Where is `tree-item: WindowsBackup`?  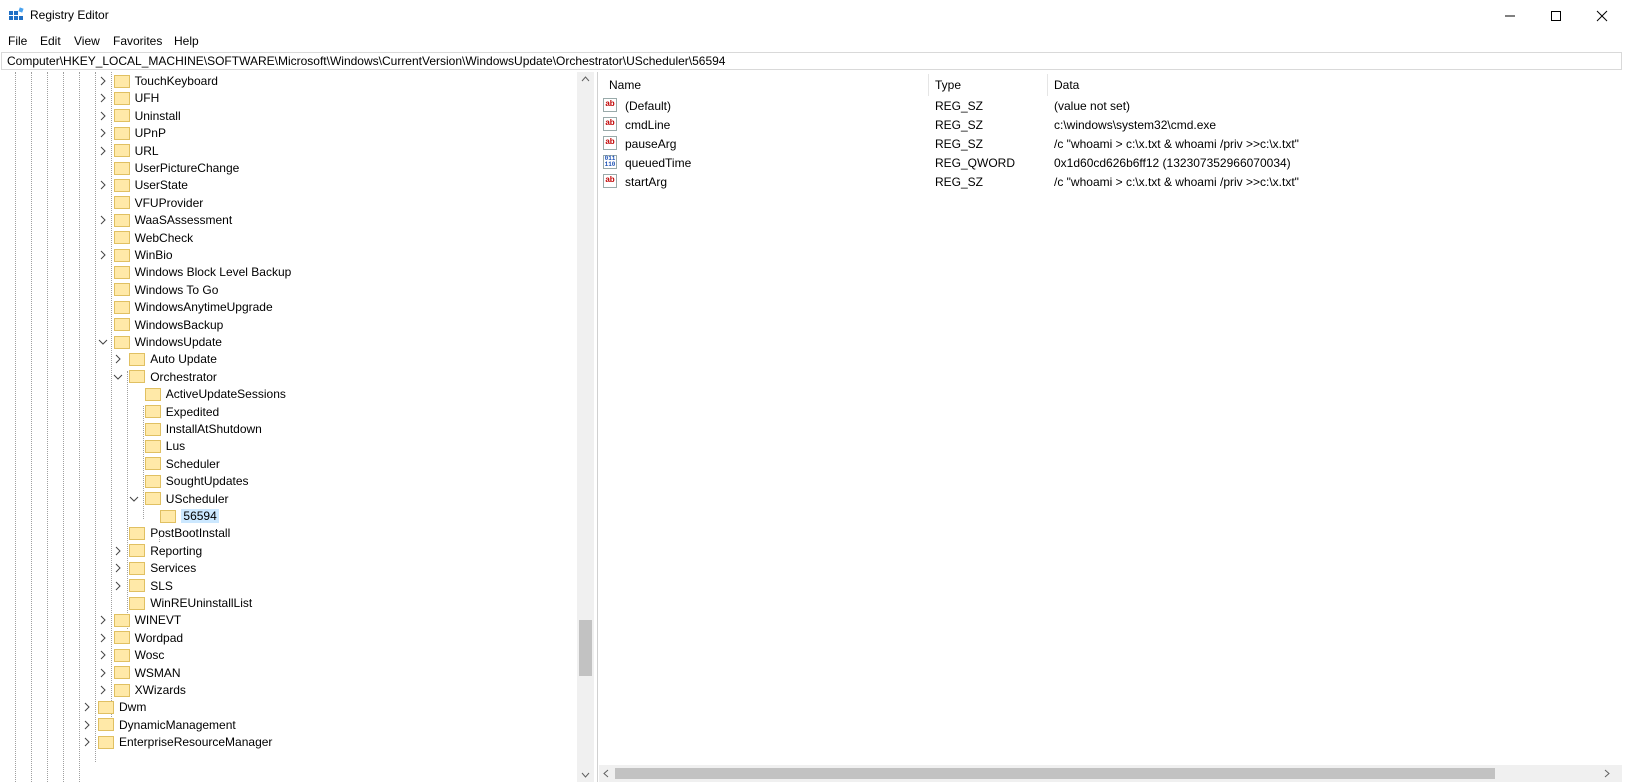 tree-item: WindowsBackup is located at coordinates (168, 325).